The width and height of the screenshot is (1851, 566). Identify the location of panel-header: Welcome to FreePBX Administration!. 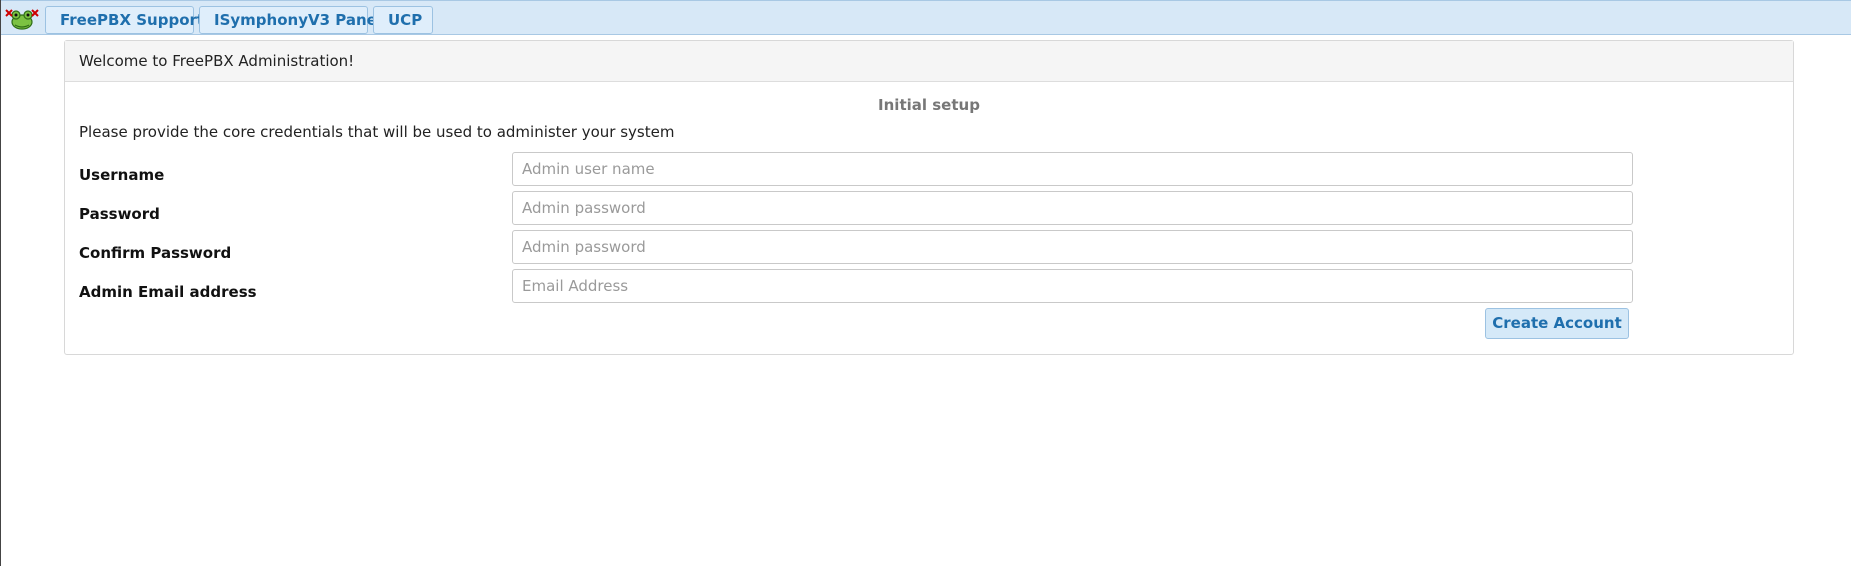
(929, 61).